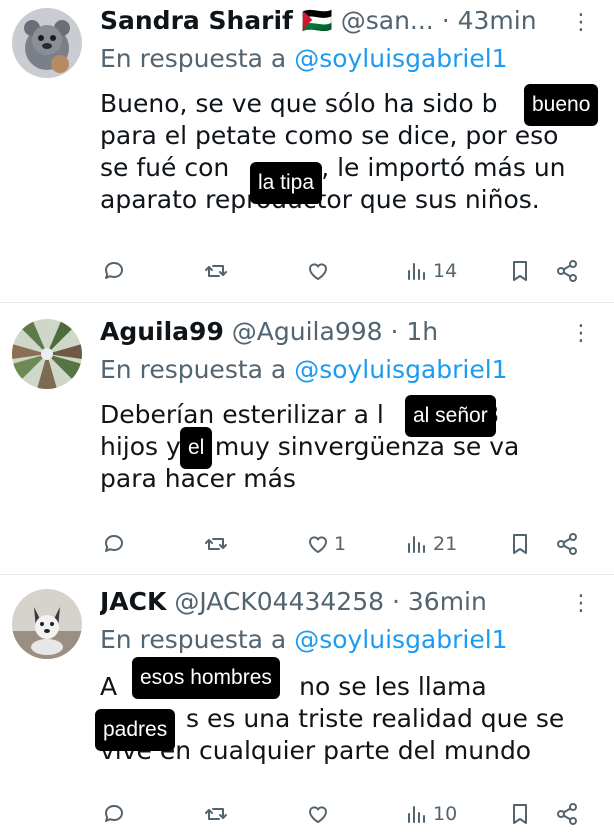 Image resolution: width=614 pixels, height=834 pixels. Describe the element at coordinates (162, 331) in the screenshot. I see `display-name: Aguila99` at that location.